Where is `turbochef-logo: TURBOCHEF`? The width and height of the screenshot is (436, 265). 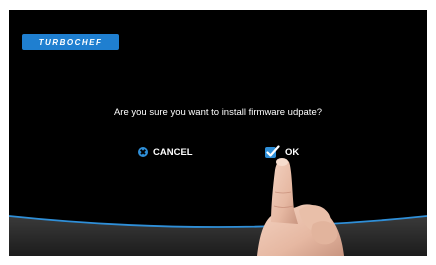
turbochef-logo: TURBOCHEF is located at coordinates (70, 42).